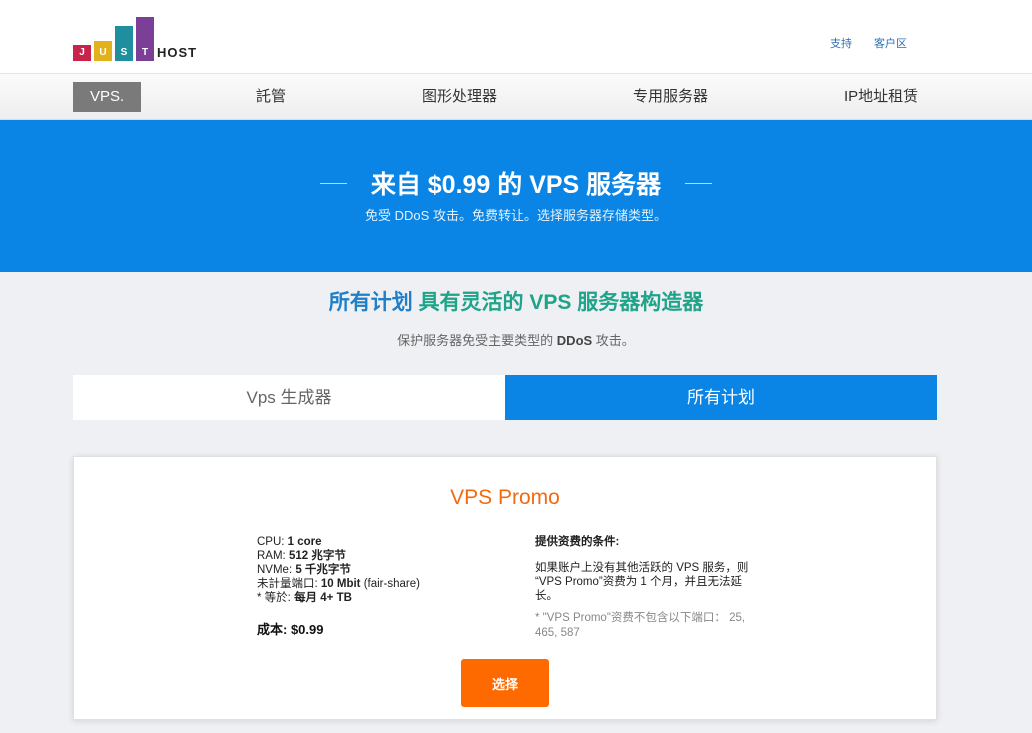 This screenshot has width=1032, height=733. I want to click on hero-title: 来自 $0.99 的 VPS 服务器, so click(516, 185).